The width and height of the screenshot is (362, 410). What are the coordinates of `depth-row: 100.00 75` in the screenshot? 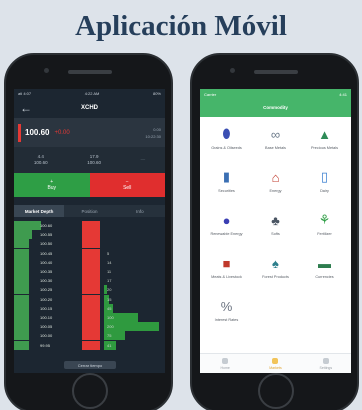 It's located at (89, 336).